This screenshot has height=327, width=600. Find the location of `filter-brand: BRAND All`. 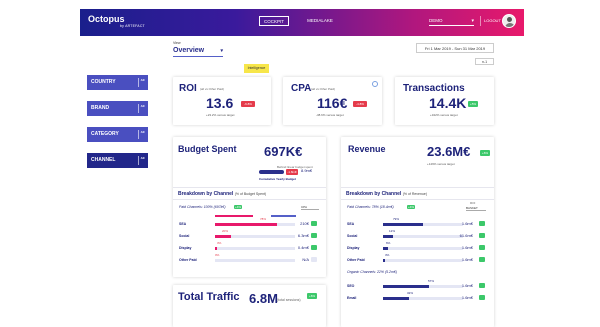

filter-brand: BRAND All is located at coordinates (117, 108).